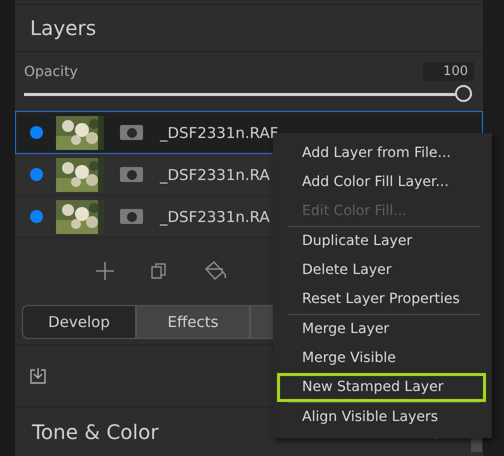  I want to click on menu-item: New Stamped Layer, so click(381, 387).